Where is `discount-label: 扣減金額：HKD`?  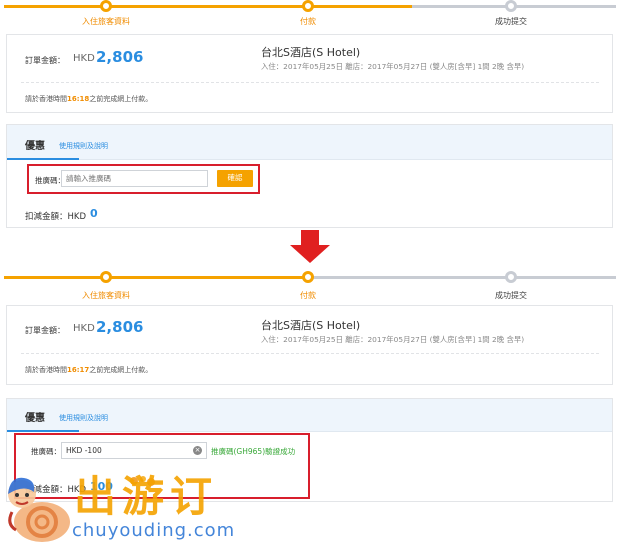
discount-label: 扣減金額：HKD is located at coordinates (56, 217).